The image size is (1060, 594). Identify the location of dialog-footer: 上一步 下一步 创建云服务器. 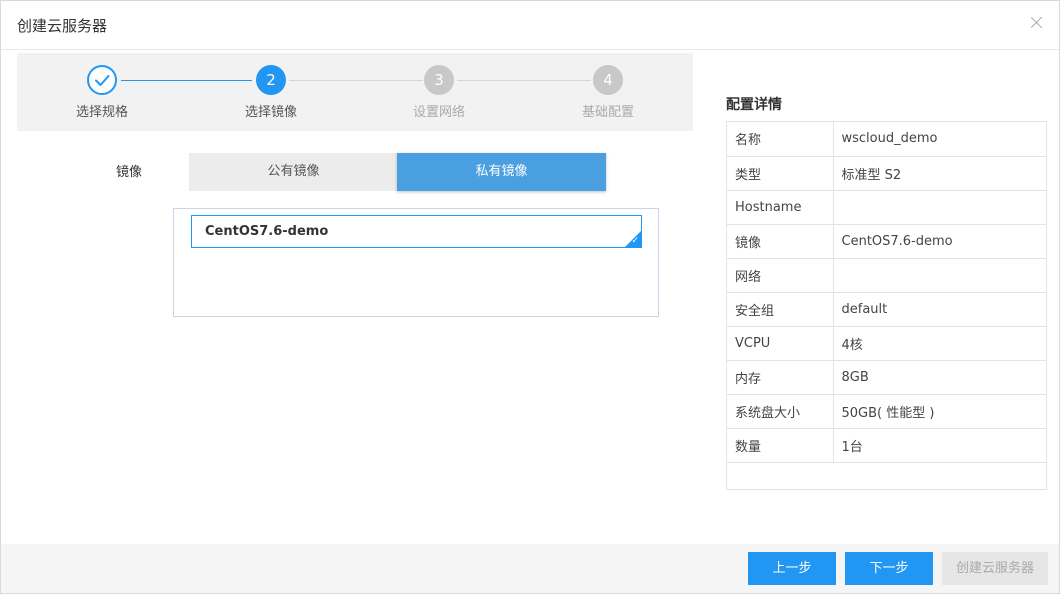
(530, 568).